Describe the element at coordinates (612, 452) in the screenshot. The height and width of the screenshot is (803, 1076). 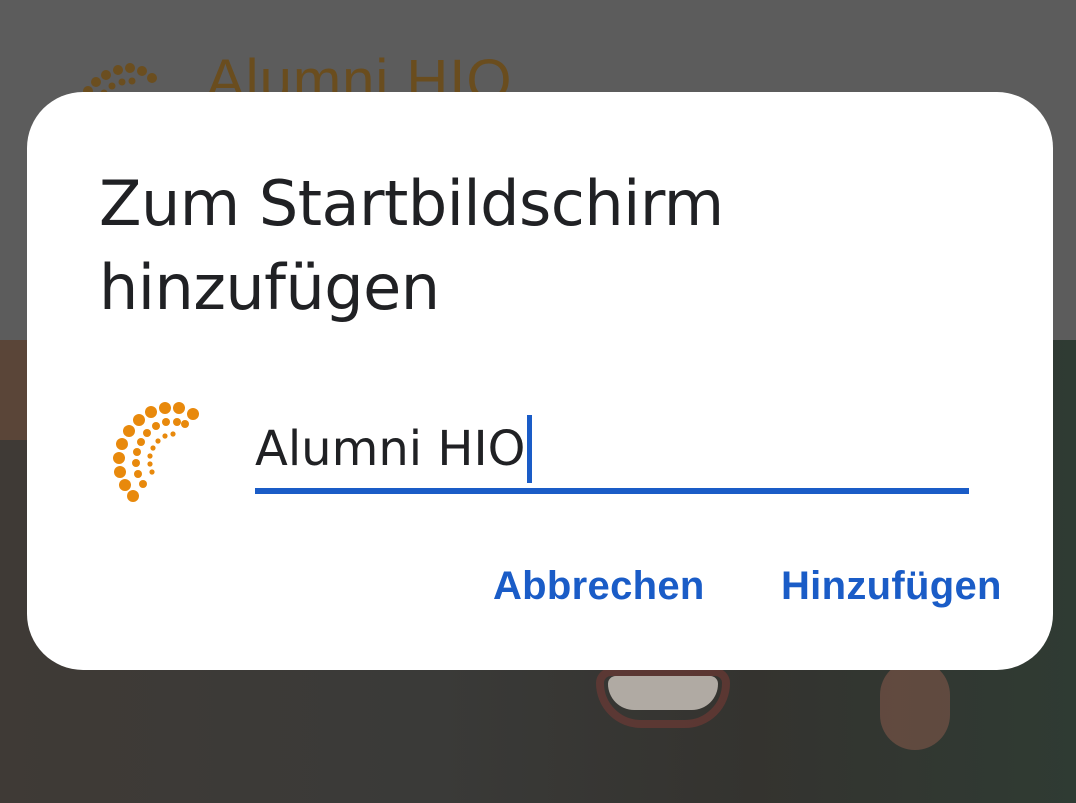
I see `shortcut-name-input: Alumni HIO` at that location.